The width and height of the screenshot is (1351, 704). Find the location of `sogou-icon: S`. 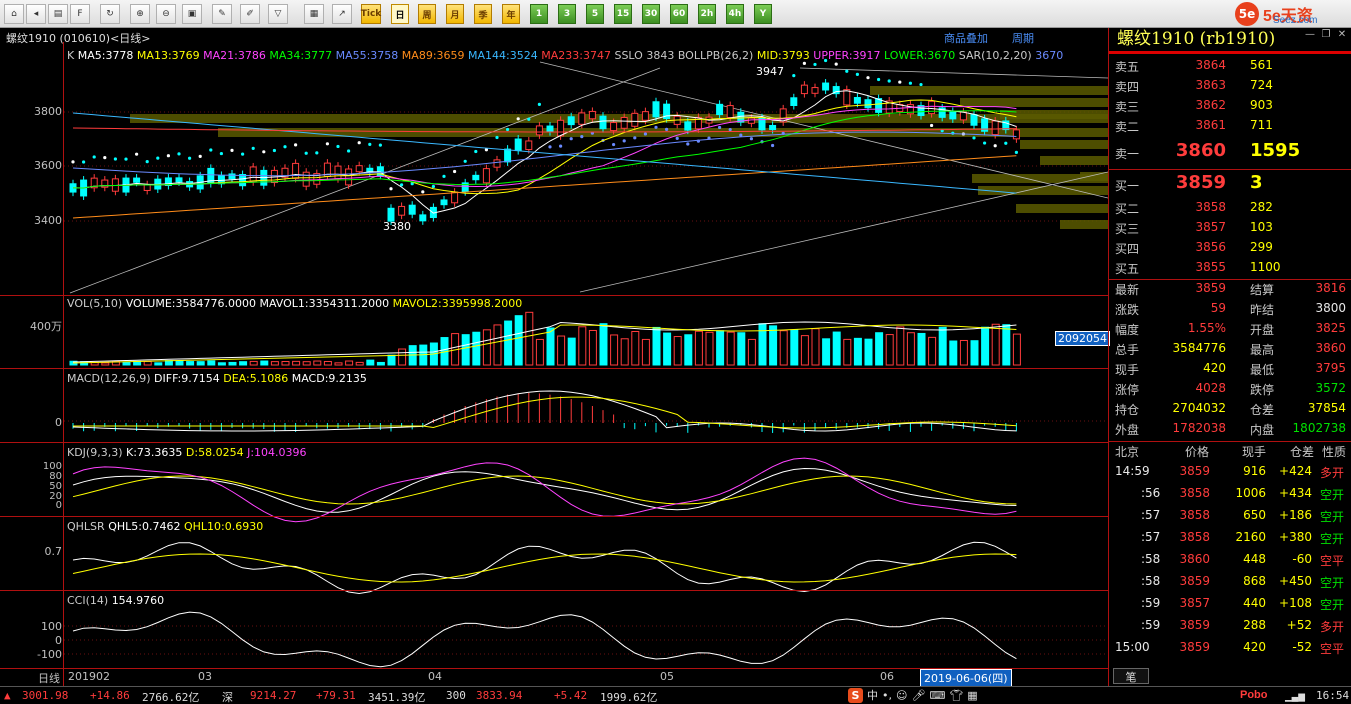

sogou-icon: S is located at coordinates (855, 695).